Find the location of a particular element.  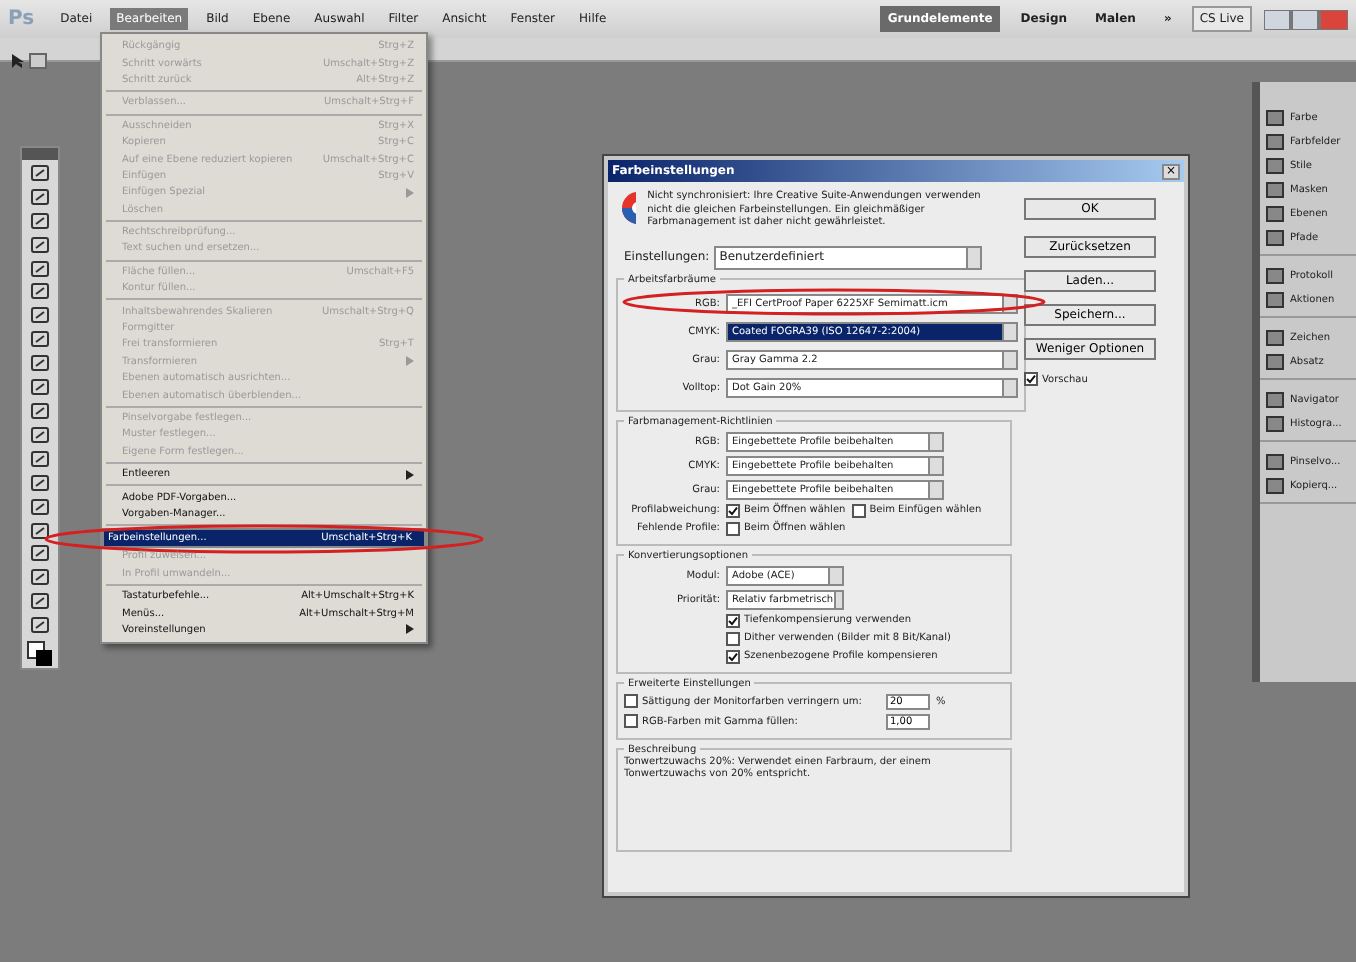

color-wheel-icon is located at coordinates (628, 208).